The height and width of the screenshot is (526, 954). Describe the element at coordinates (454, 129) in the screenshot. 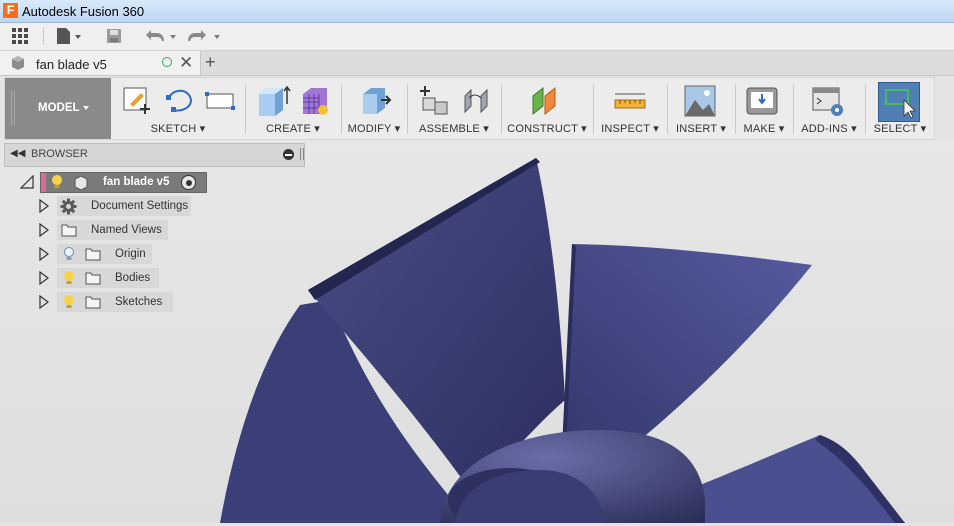

I see `assemble-group-label: ASSEMBLE ▾` at that location.